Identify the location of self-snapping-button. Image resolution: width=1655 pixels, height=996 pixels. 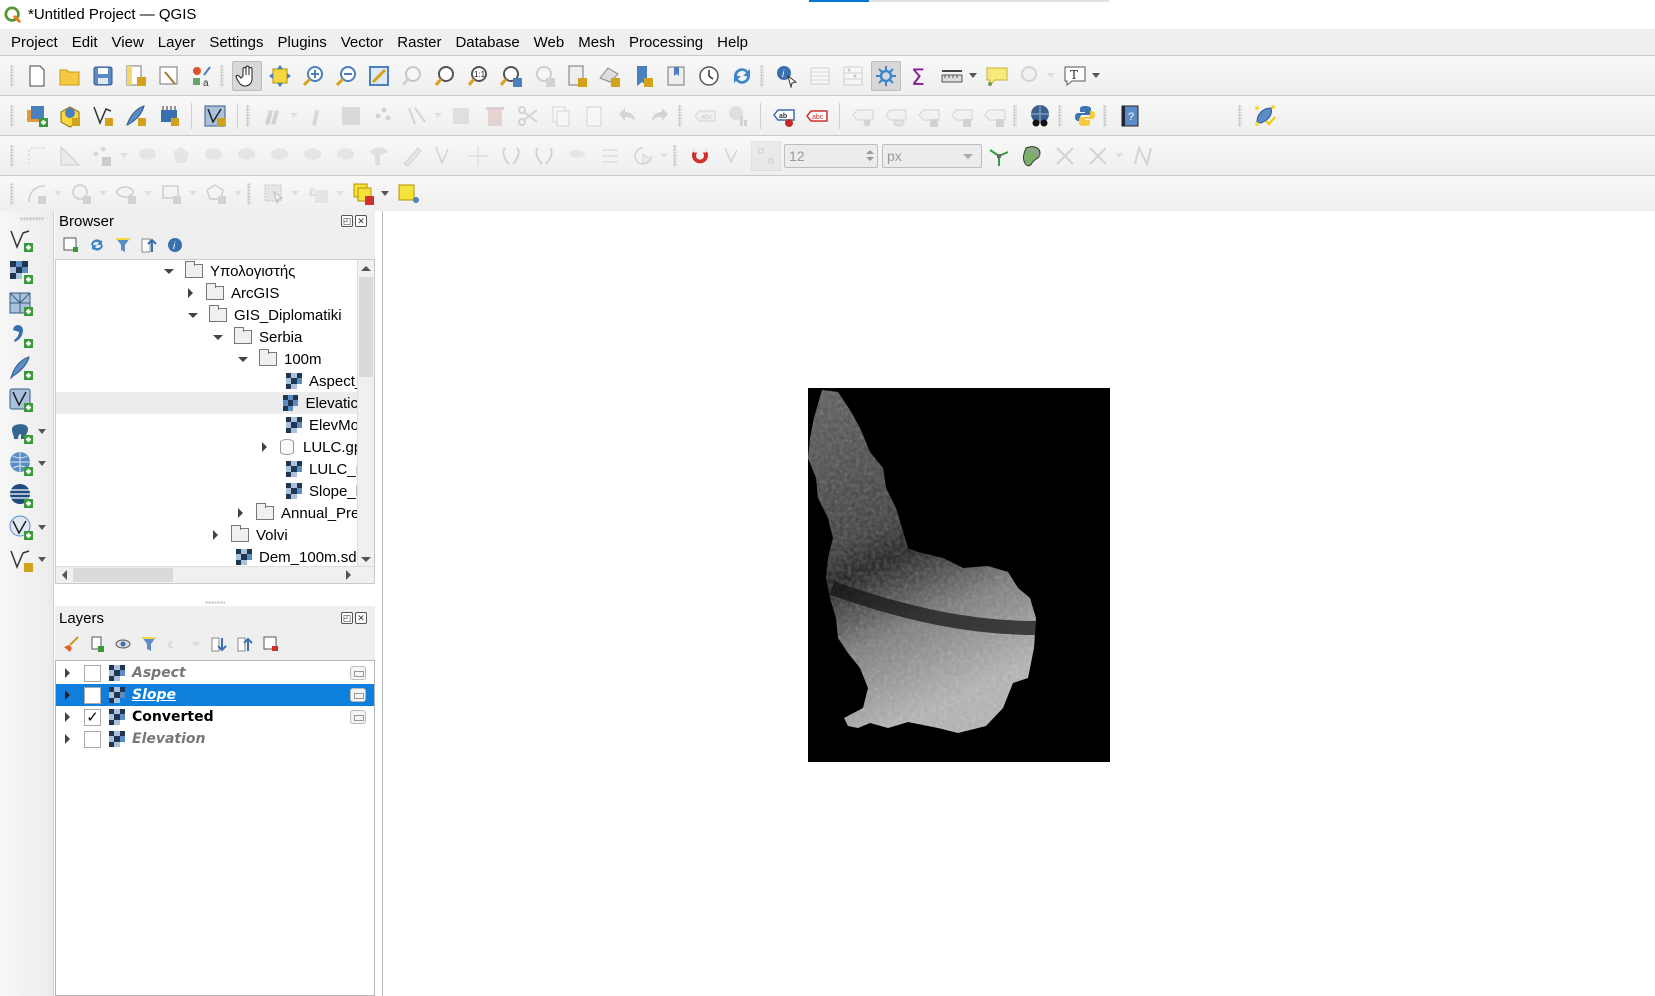
(1065, 156).